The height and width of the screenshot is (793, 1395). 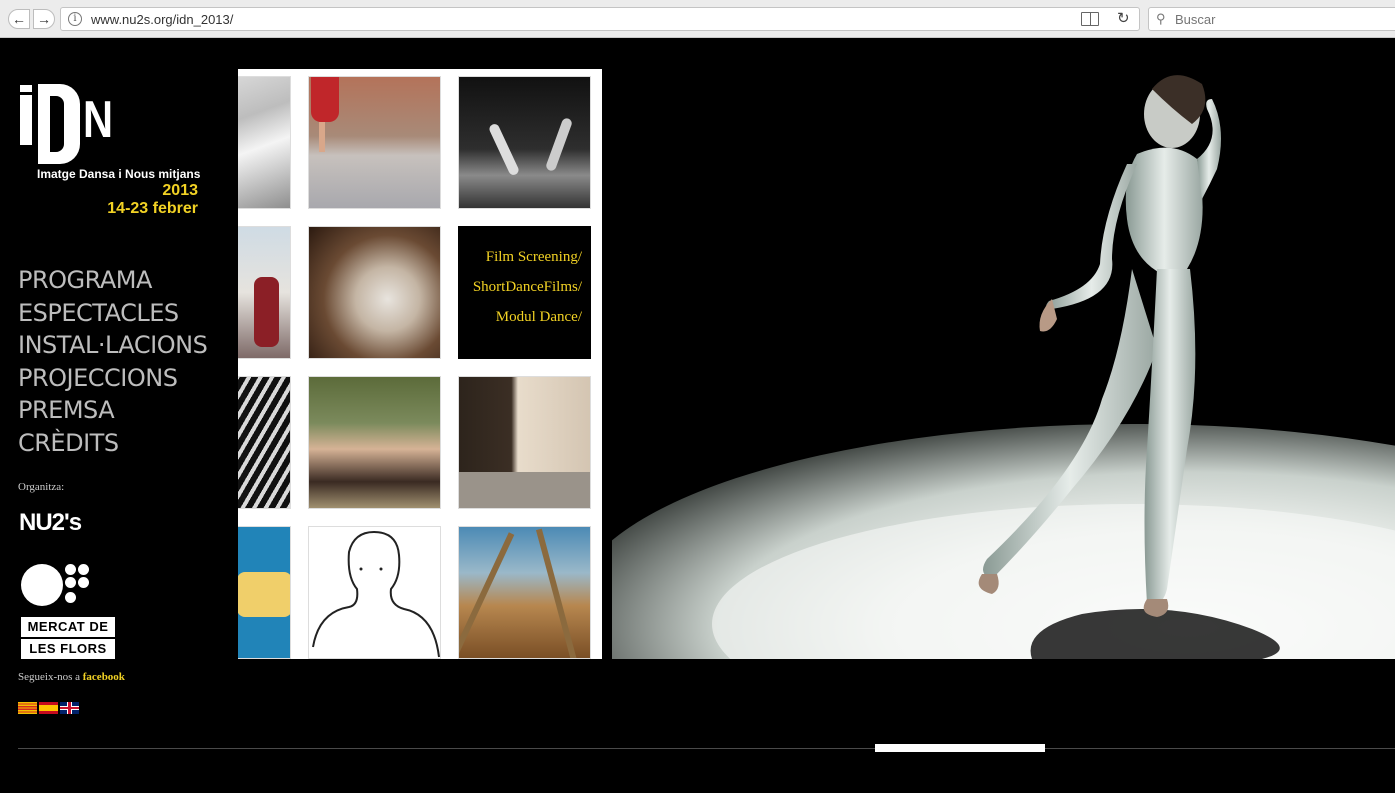 What do you see at coordinates (42, 585) in the screenshot?
I see `mf-big-circle` at bounding box center [42, 585].